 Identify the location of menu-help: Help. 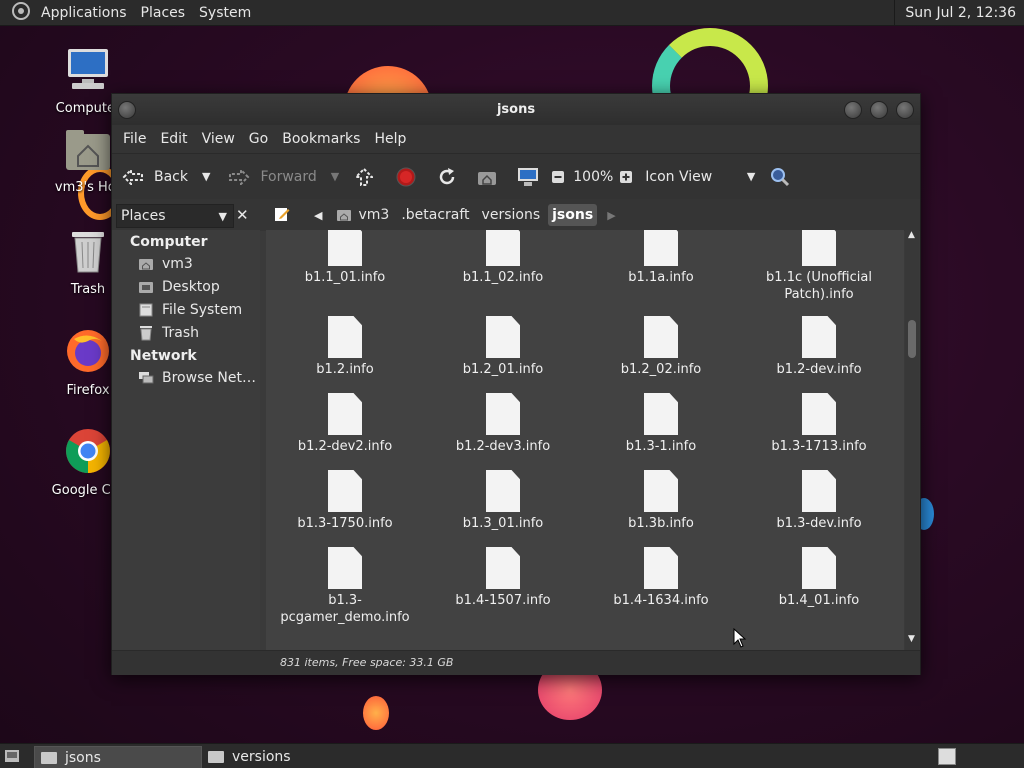
(390, 139).